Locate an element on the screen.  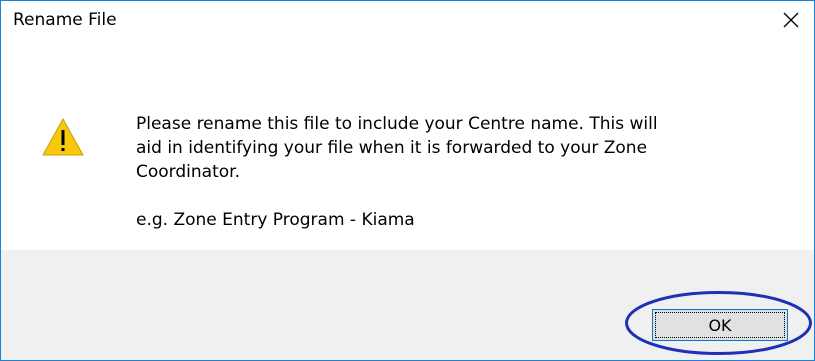
title-bar: Rename File is located at coordinates (407, 20).